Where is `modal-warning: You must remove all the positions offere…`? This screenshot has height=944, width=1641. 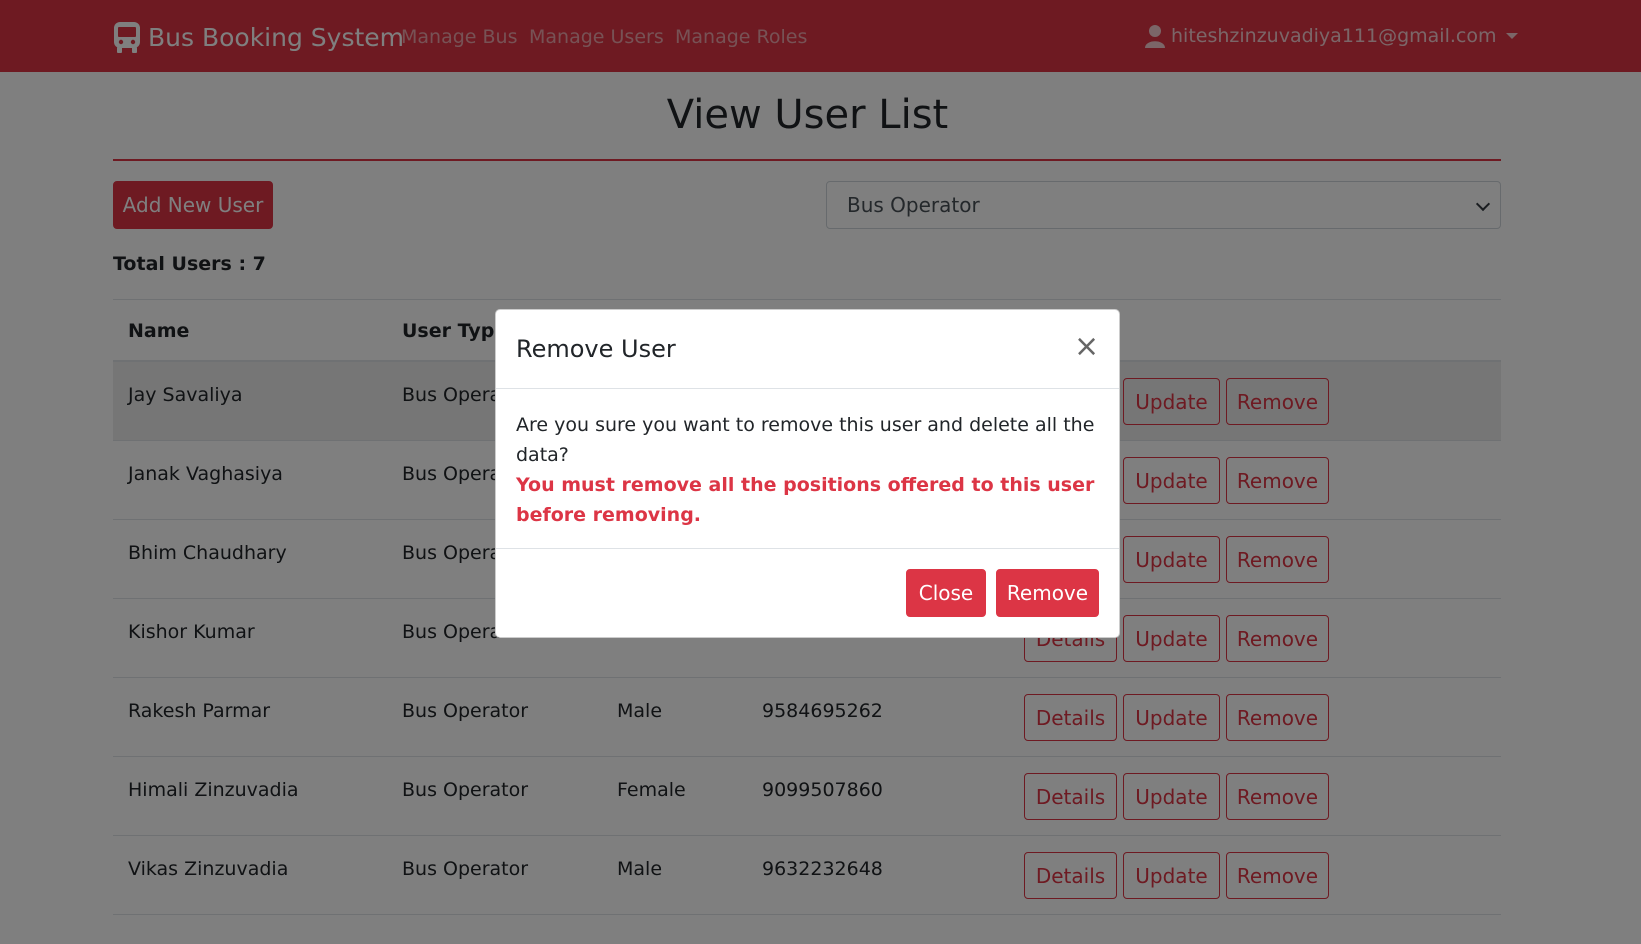
modal-warning: You must remove all the positions offere… is located at coordinates (805, 500).